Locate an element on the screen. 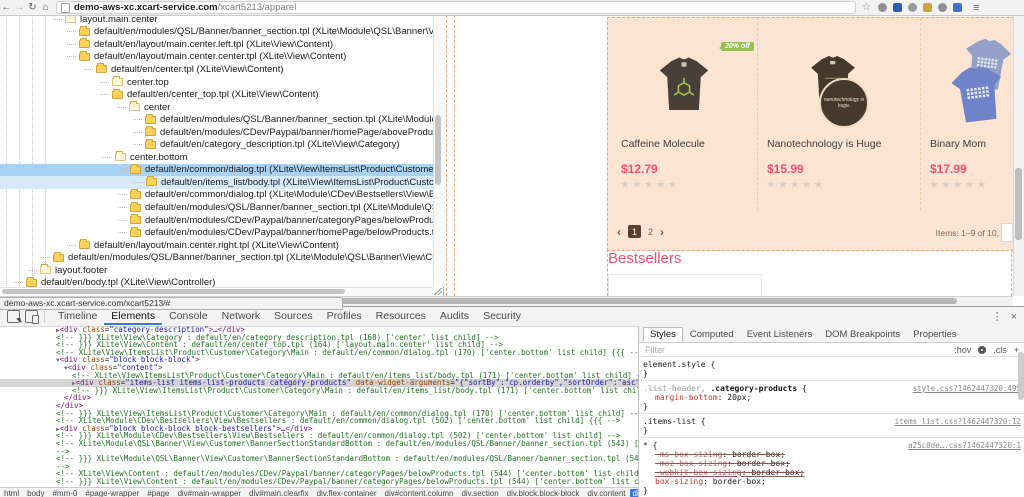 The width and height of the screenshot is (1024, 497). tree-item: layout.footer is located at coordinates (221, 270).